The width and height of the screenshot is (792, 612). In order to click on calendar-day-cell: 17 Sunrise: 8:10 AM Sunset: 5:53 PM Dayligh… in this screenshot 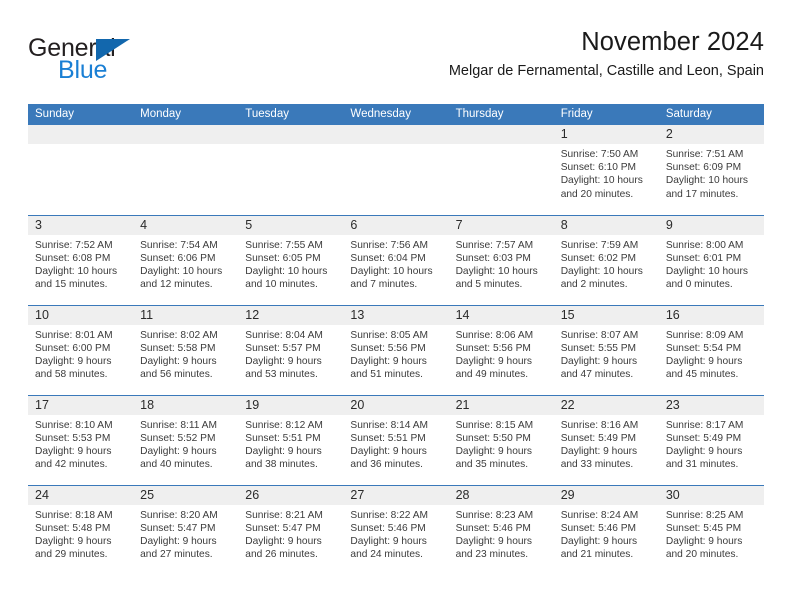, I will do `click(81, 439)`.